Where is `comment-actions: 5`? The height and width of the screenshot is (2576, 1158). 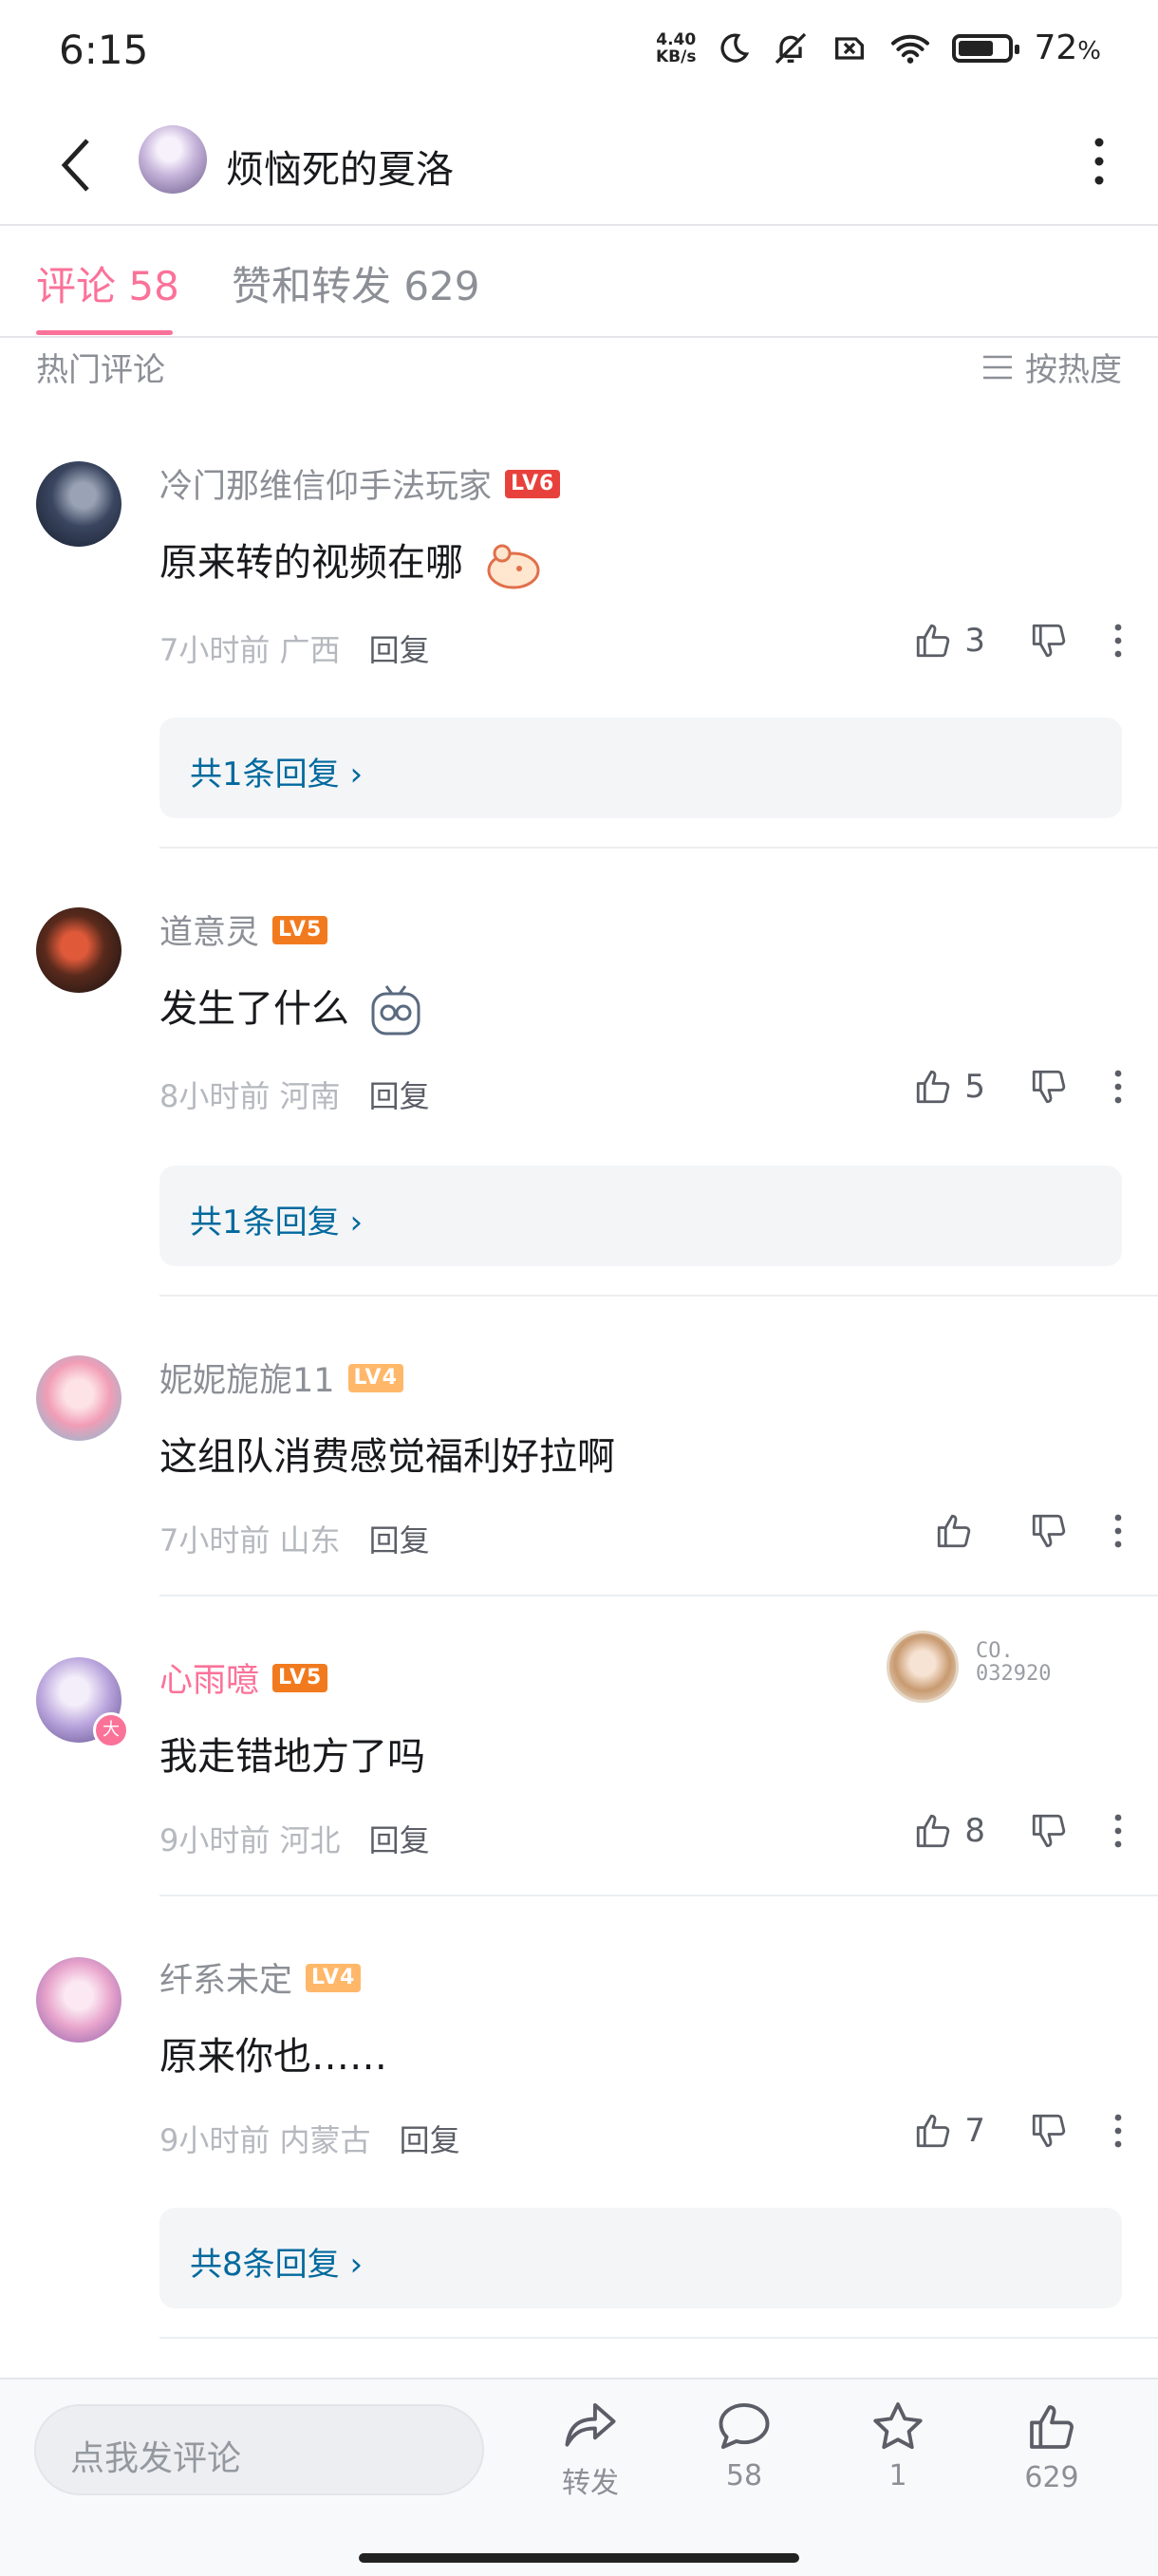 comment-actions: 5 is located at coordinates (1017, 1087).